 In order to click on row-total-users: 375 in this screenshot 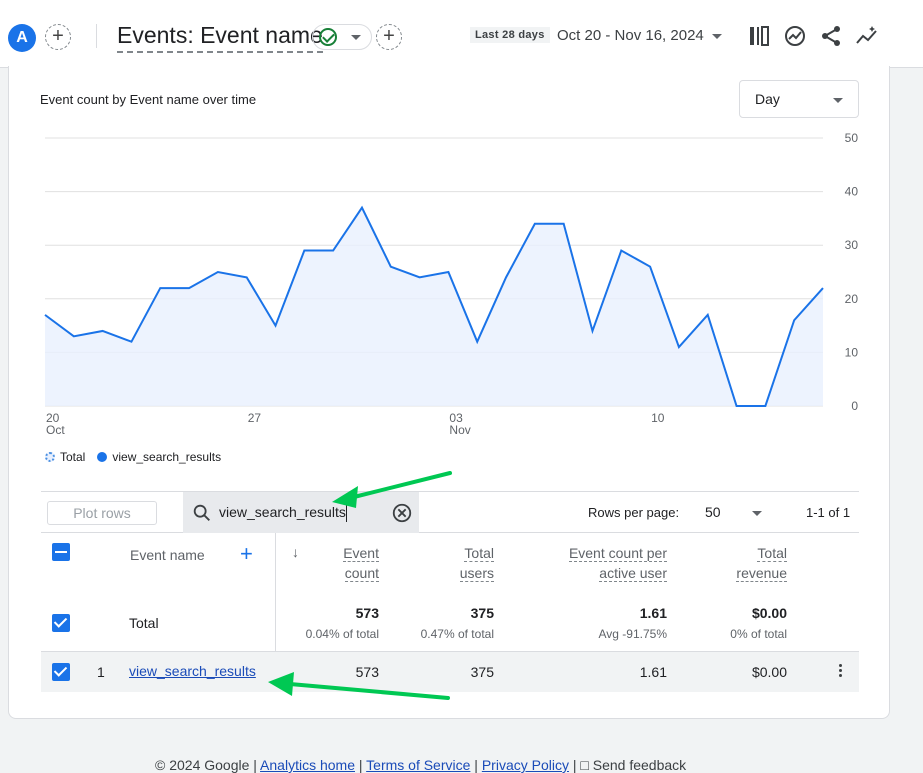, I will do `click(482, 672)`.